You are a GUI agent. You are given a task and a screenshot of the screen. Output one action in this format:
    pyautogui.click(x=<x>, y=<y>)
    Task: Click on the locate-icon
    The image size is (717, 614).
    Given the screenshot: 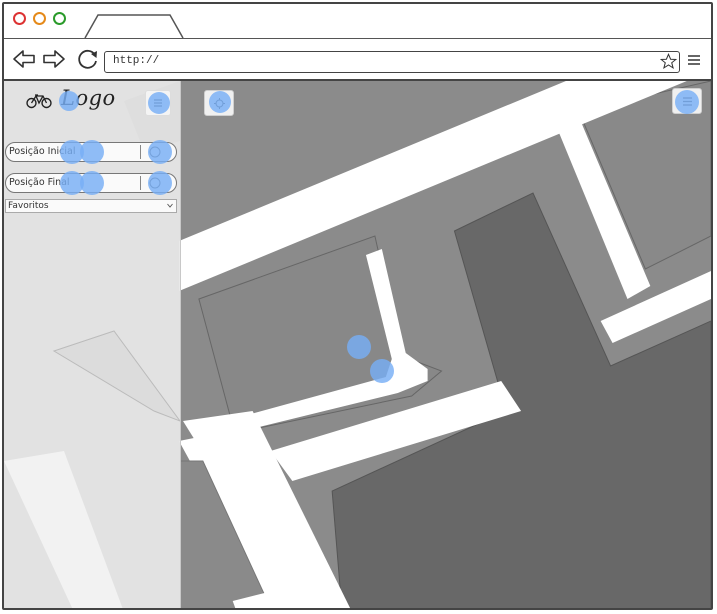 What is the action you would take?
    pyautogui.click(x=219, y=103)
    